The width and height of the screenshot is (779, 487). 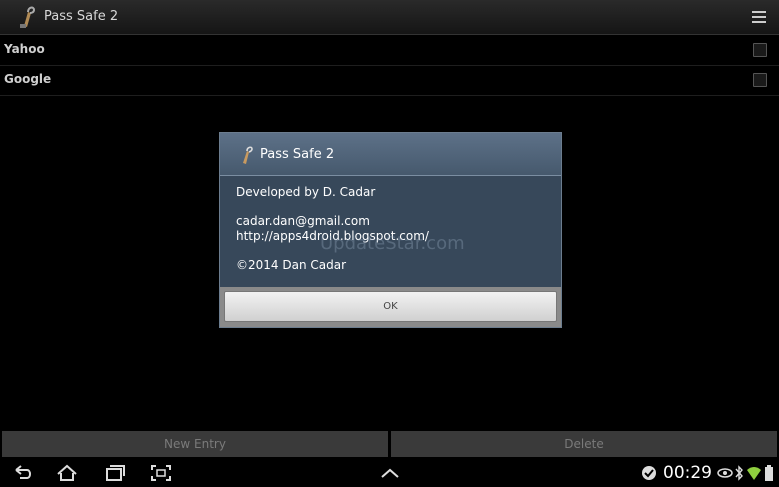 What do you see at coordinates (687, 473) in the screenshot?
I see `clock: 00:29` at bounding box center [687, 473].